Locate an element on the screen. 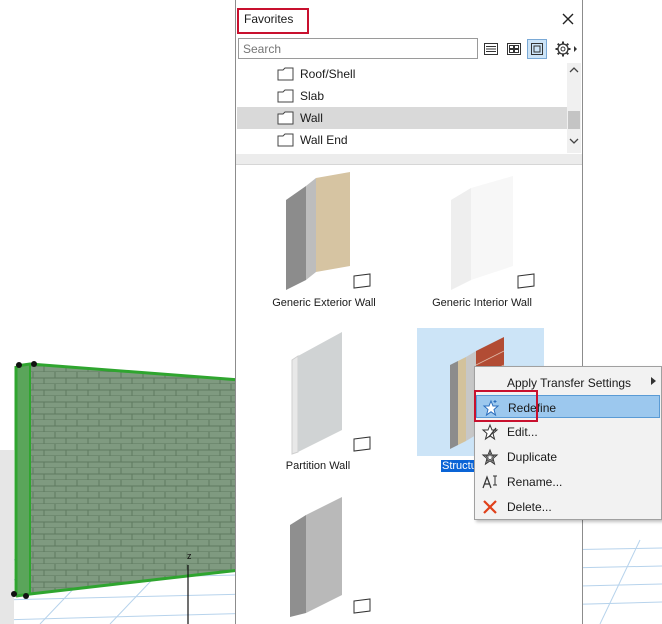 Image resolution: width=662 pixels, height=624 pixels. list-view-icon is located at coordinates (491, 49).